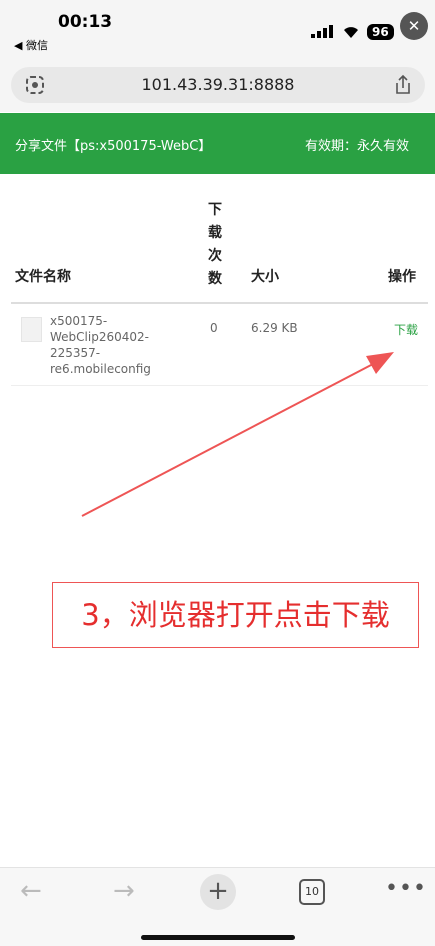  What do you see at coordinates (237, 434) in the screenshot?
I see `annotation-arrow` at bounding box center [237, 434].